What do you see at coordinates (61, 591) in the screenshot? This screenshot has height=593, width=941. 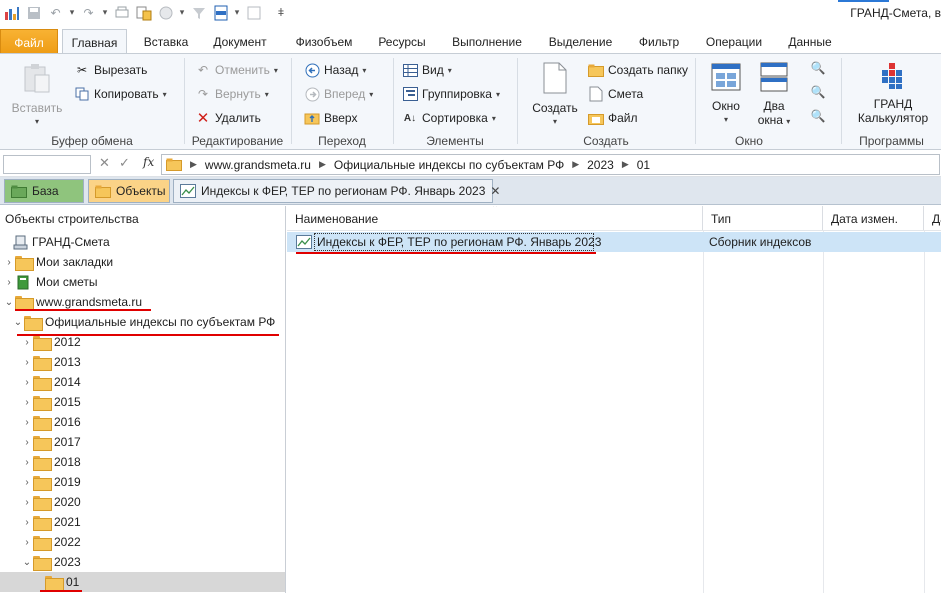 I see `annotation-underline` at bounding box center [61, 591].